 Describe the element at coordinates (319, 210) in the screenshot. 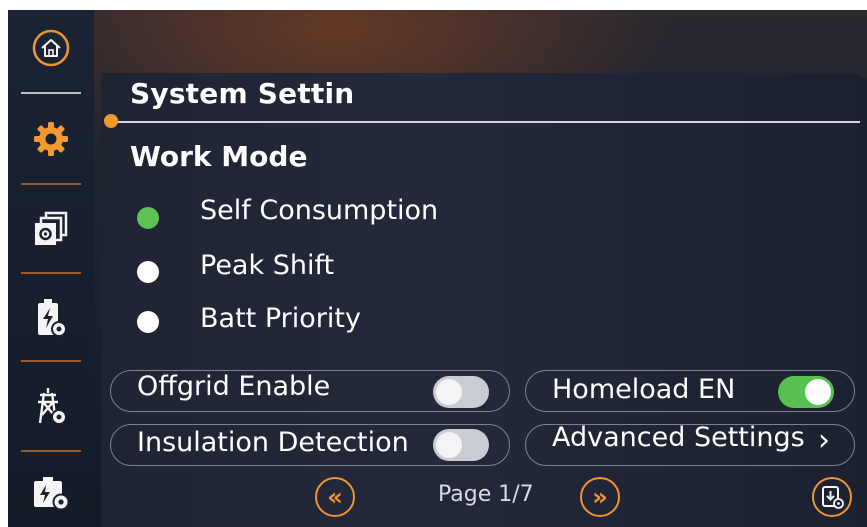

I see `work-mode-option-label: Self Consumption` at that location.